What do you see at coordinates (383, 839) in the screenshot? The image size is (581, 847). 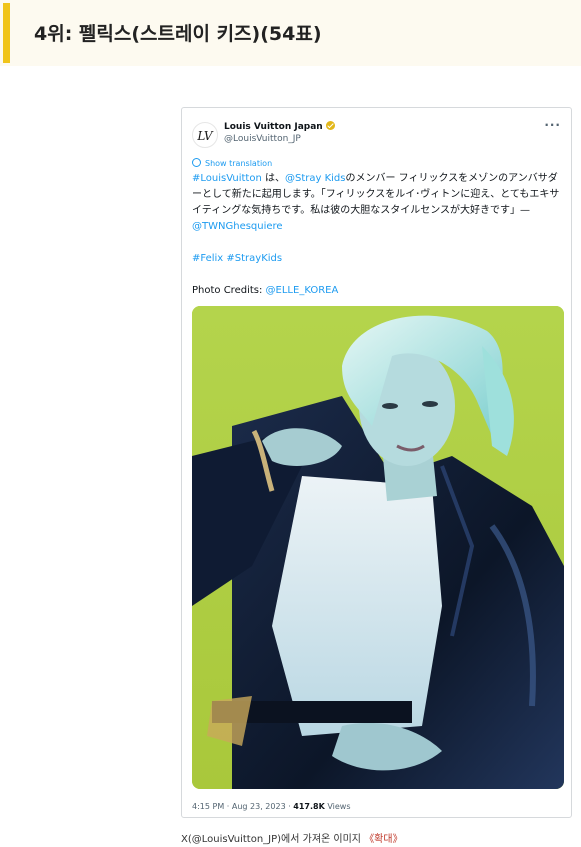 I see `expand-link: 《확대》` at bounding box center [383, 839].